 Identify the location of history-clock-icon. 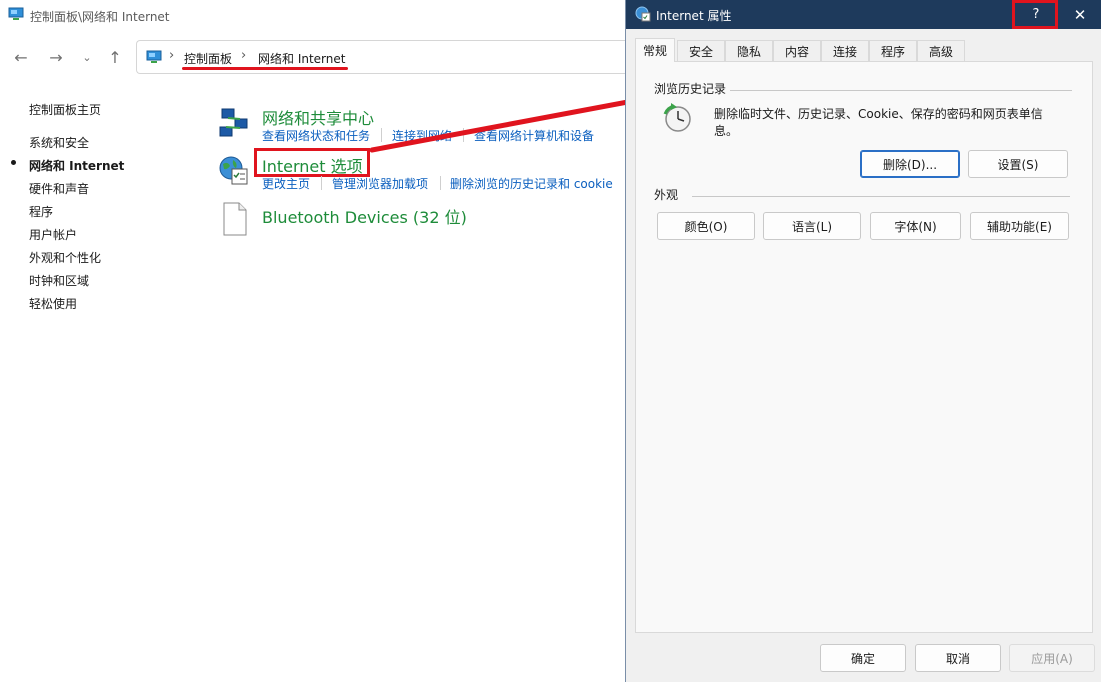
(677, 117).